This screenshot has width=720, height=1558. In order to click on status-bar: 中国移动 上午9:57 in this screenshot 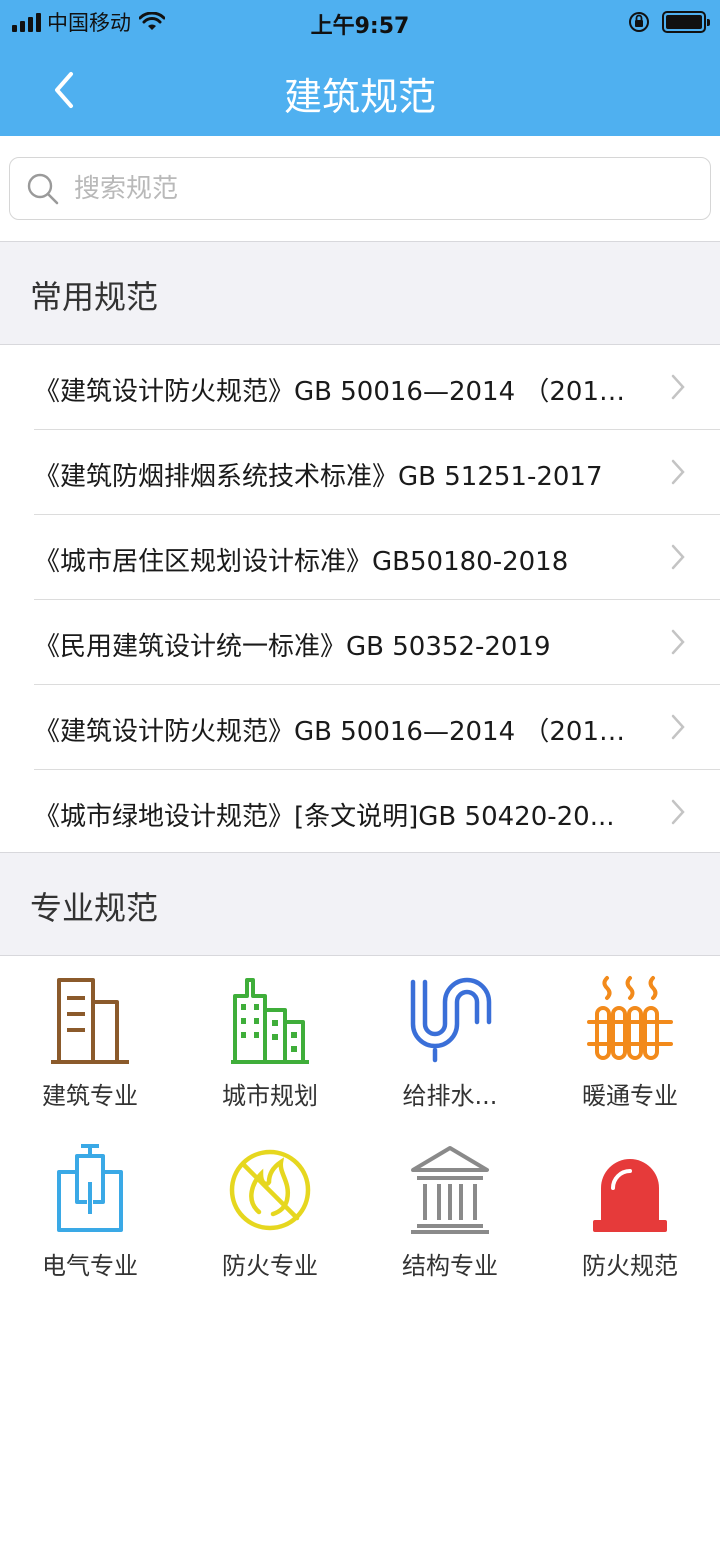, I will do `click(360, 22)`.